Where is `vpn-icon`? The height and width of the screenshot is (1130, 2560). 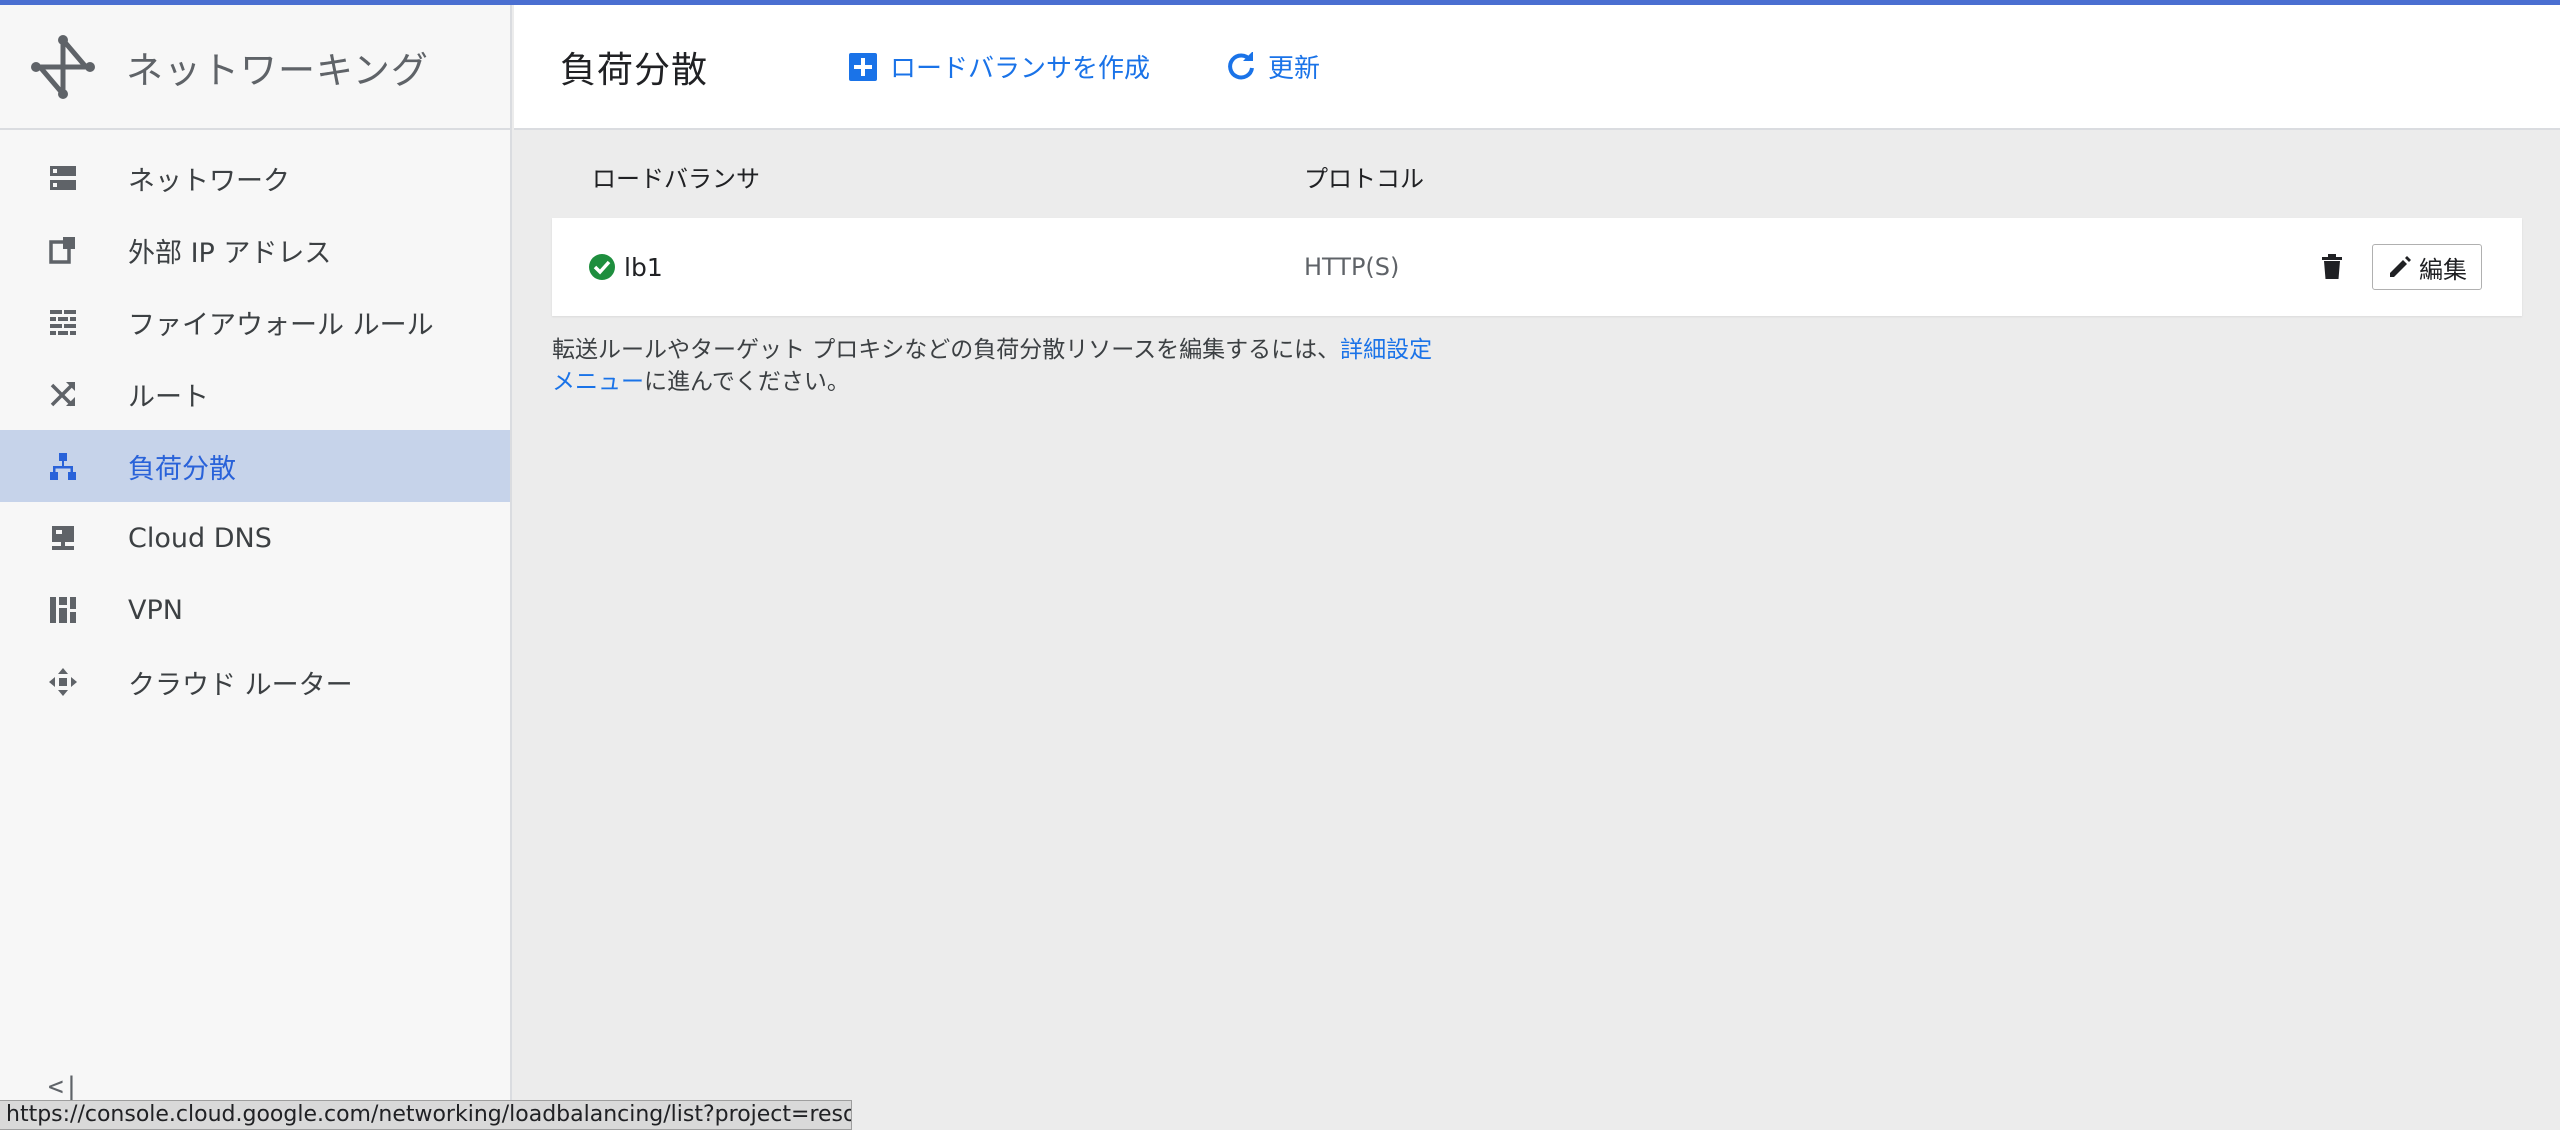 vpn-icon is located at coordinates (63, 610).